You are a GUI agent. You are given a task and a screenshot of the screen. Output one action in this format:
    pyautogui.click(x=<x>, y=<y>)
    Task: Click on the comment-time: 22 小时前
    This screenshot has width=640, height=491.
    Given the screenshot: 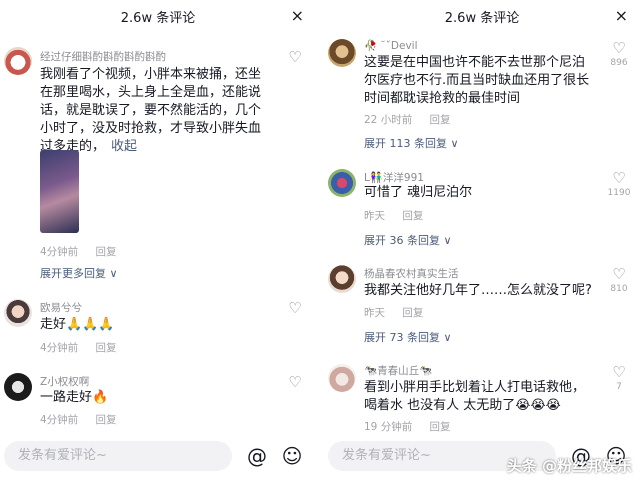 What is the action you would take?
    pyautogui.click(x=388, y=120)
    